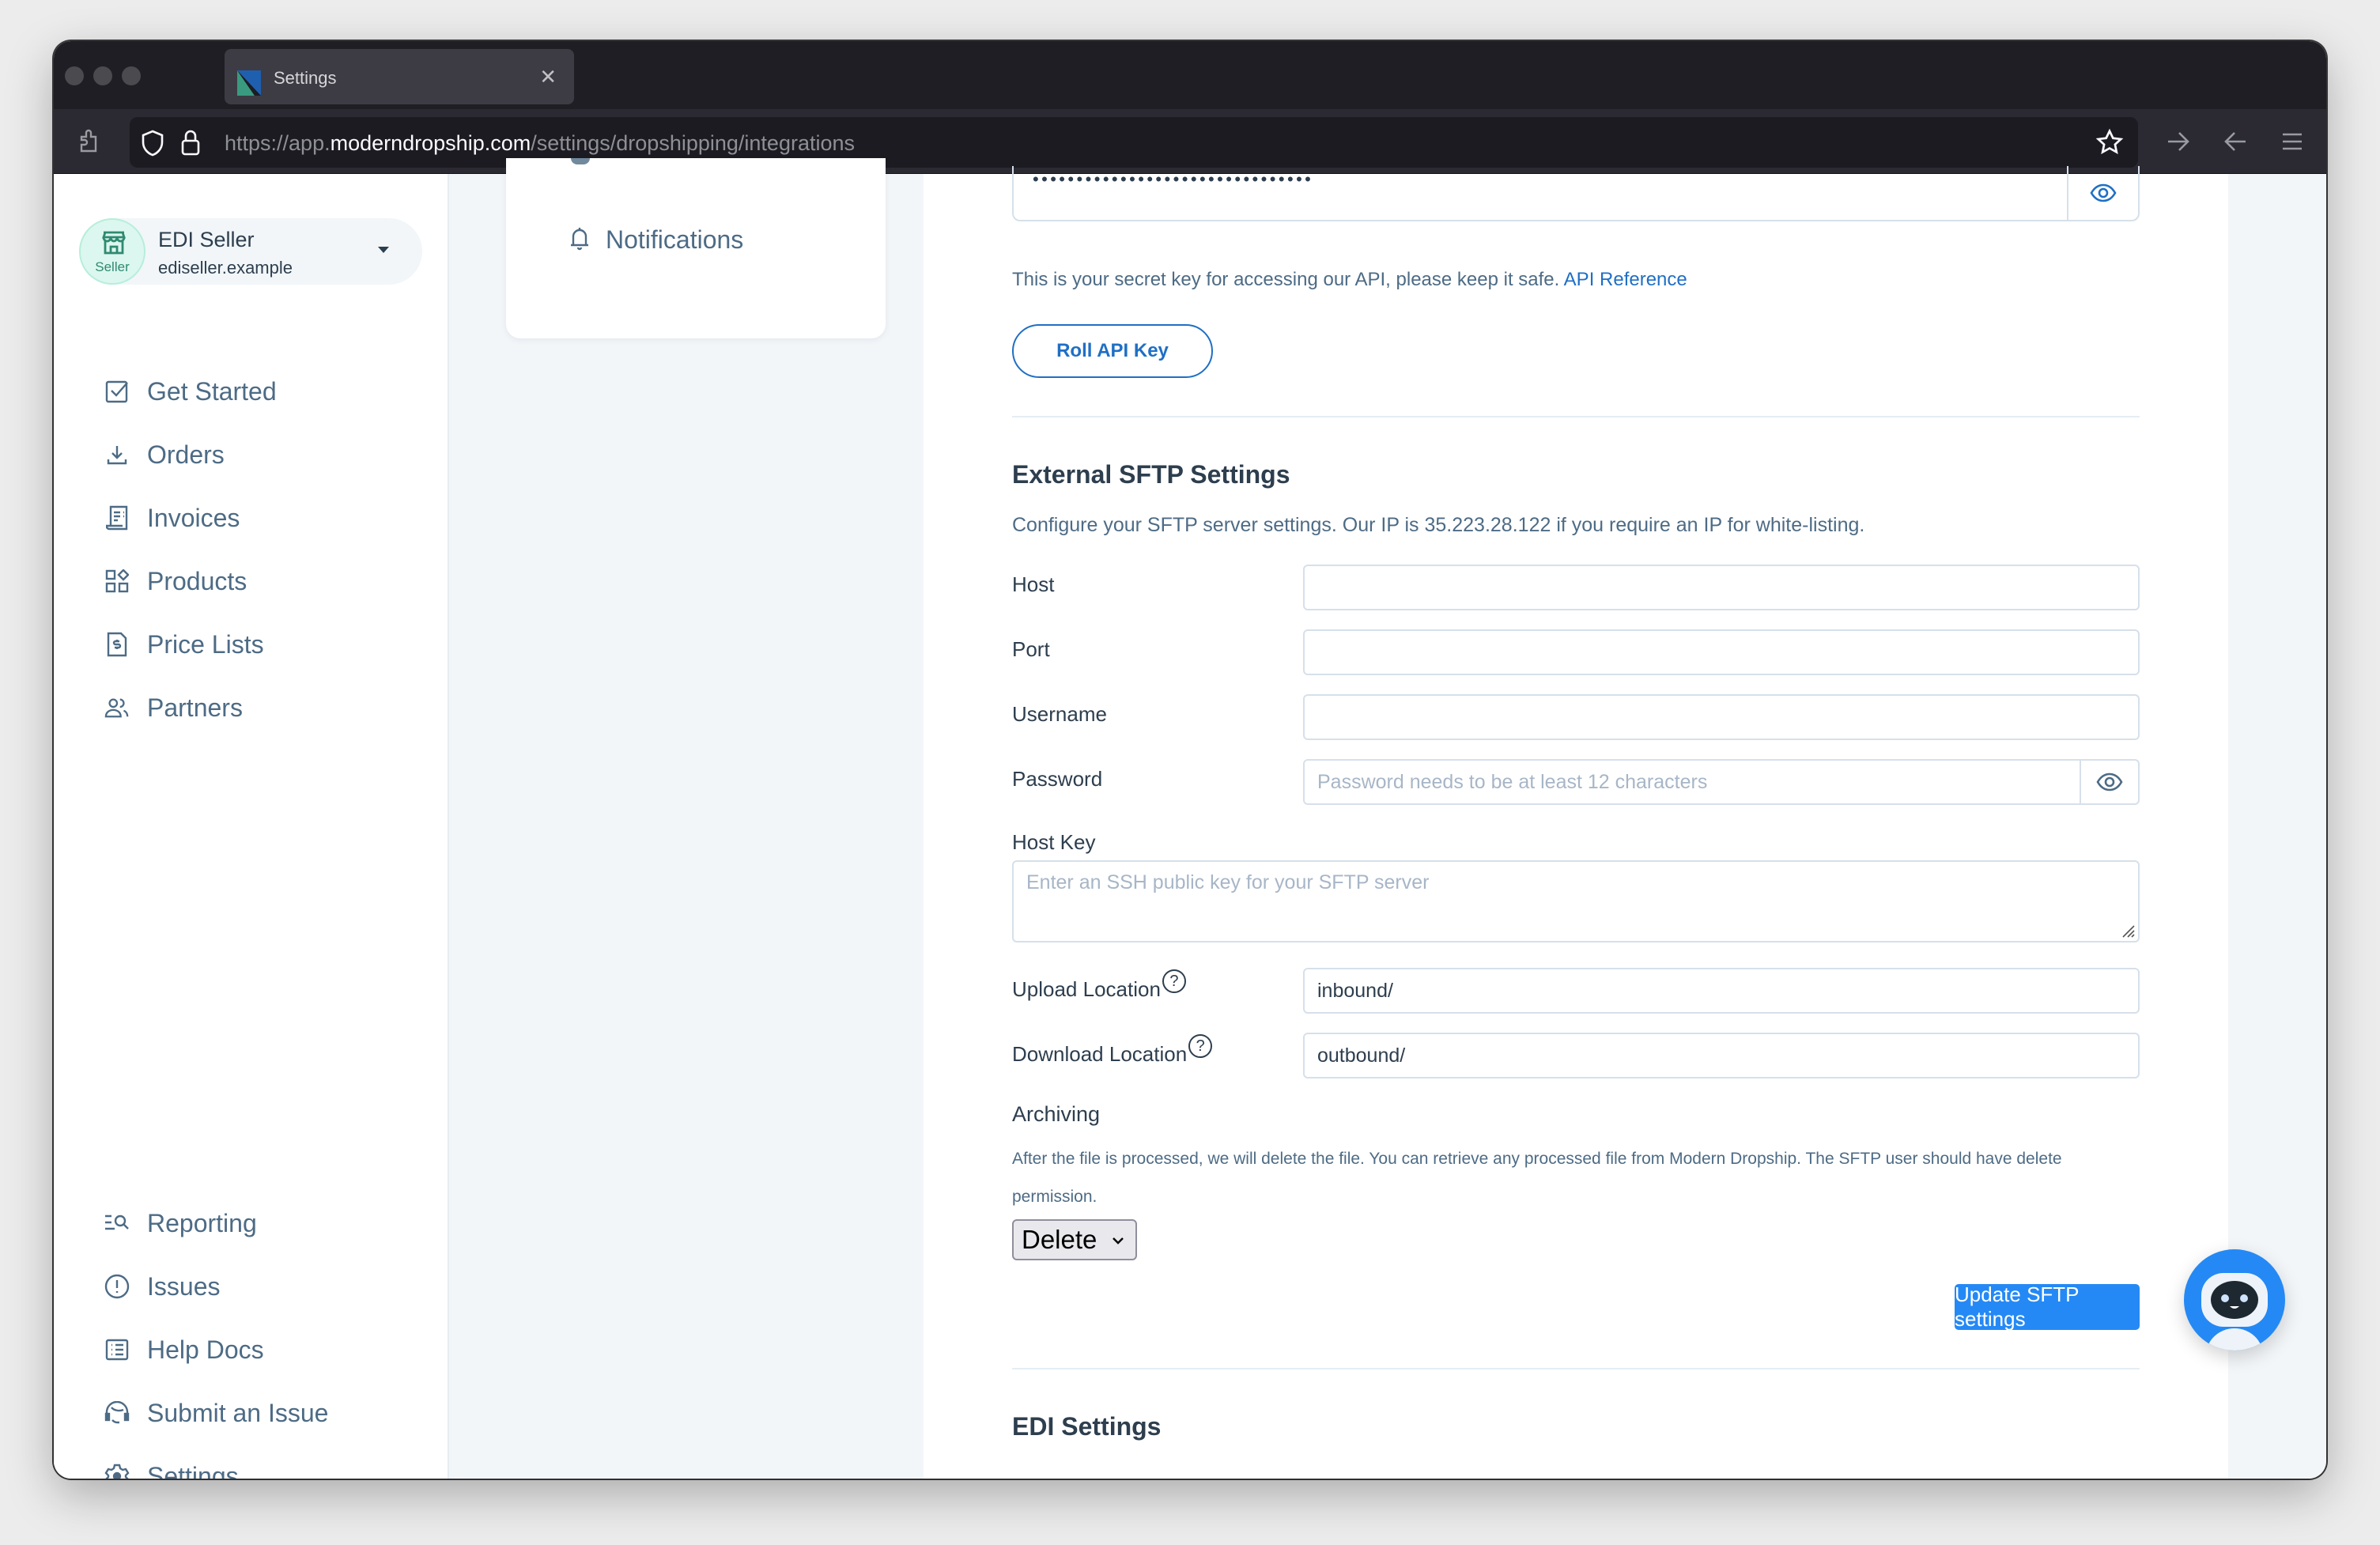 This screenshot has height=1545, width=2380. I want to click on archiving-select: Delete, so click(1074, 1240).